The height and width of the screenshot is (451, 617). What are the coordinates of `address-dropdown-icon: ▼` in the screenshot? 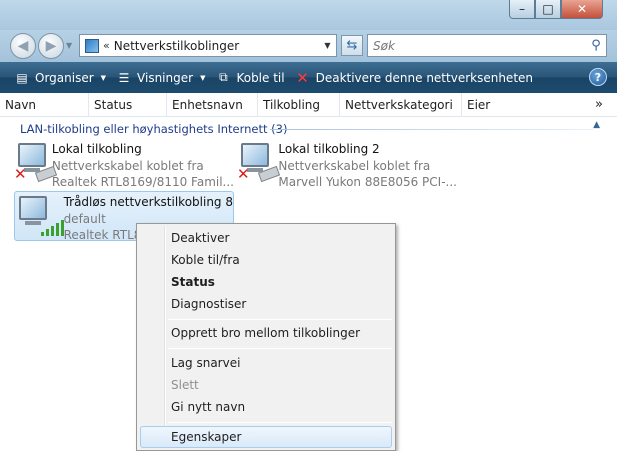 It's located at (327, 45).